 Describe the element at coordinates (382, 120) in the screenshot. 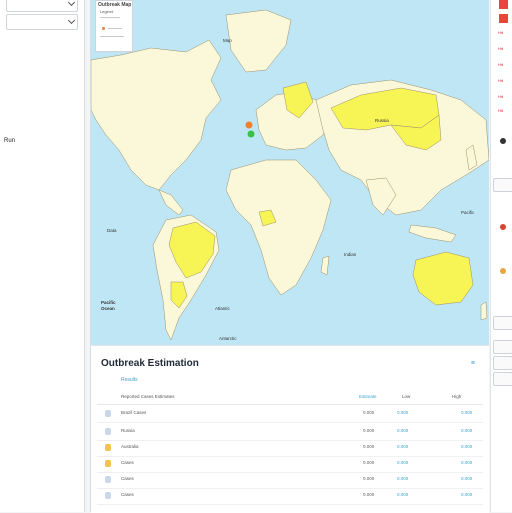

I see `map-label-russia: Russia` at that location.